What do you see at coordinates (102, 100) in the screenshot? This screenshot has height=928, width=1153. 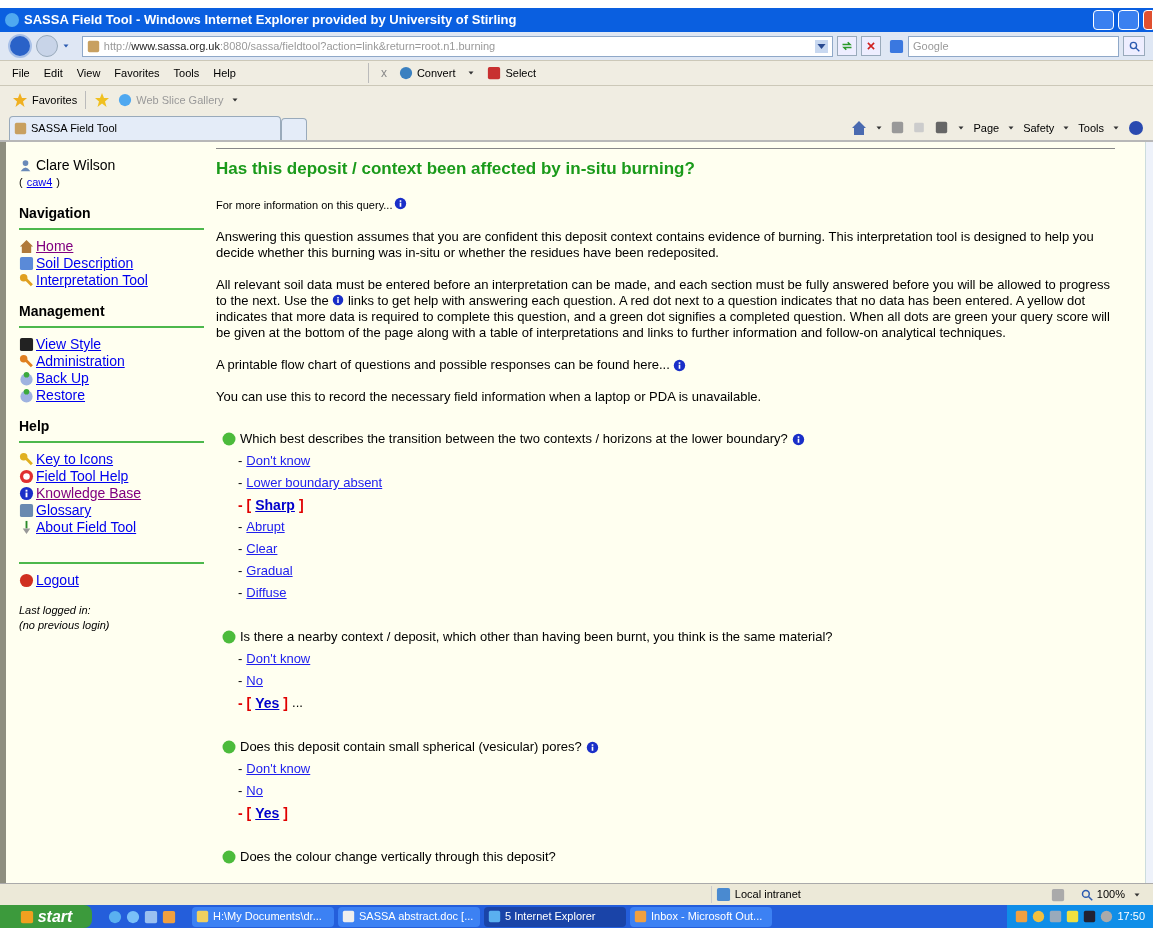 I see `add-favorite-icon` at bounding box center [102, 100].